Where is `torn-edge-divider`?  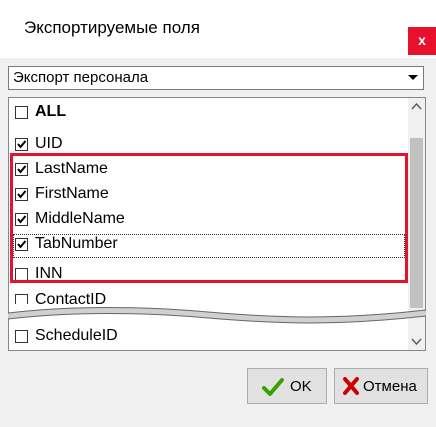 torn-edge-divider is located at coordinates (217, 315).